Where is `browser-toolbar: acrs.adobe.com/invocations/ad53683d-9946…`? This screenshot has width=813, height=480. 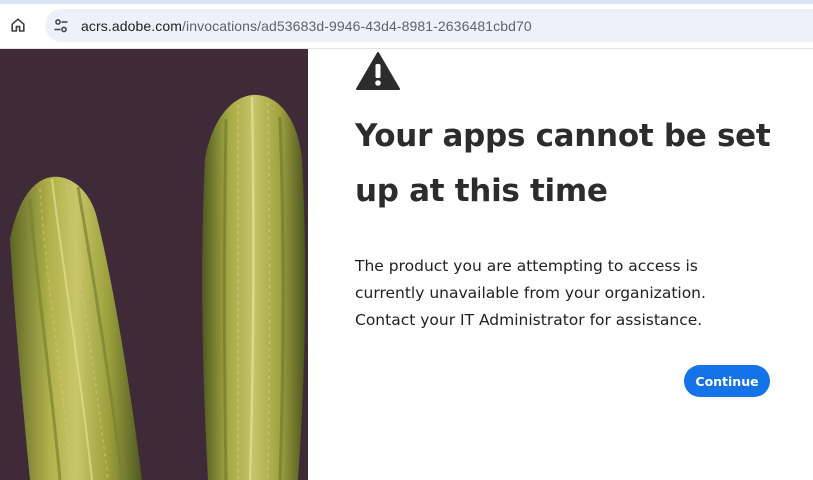 browser-toolbar: acrs.adobe.com/invocations/ad53683d-9946… is located at coordinates (406, 26).